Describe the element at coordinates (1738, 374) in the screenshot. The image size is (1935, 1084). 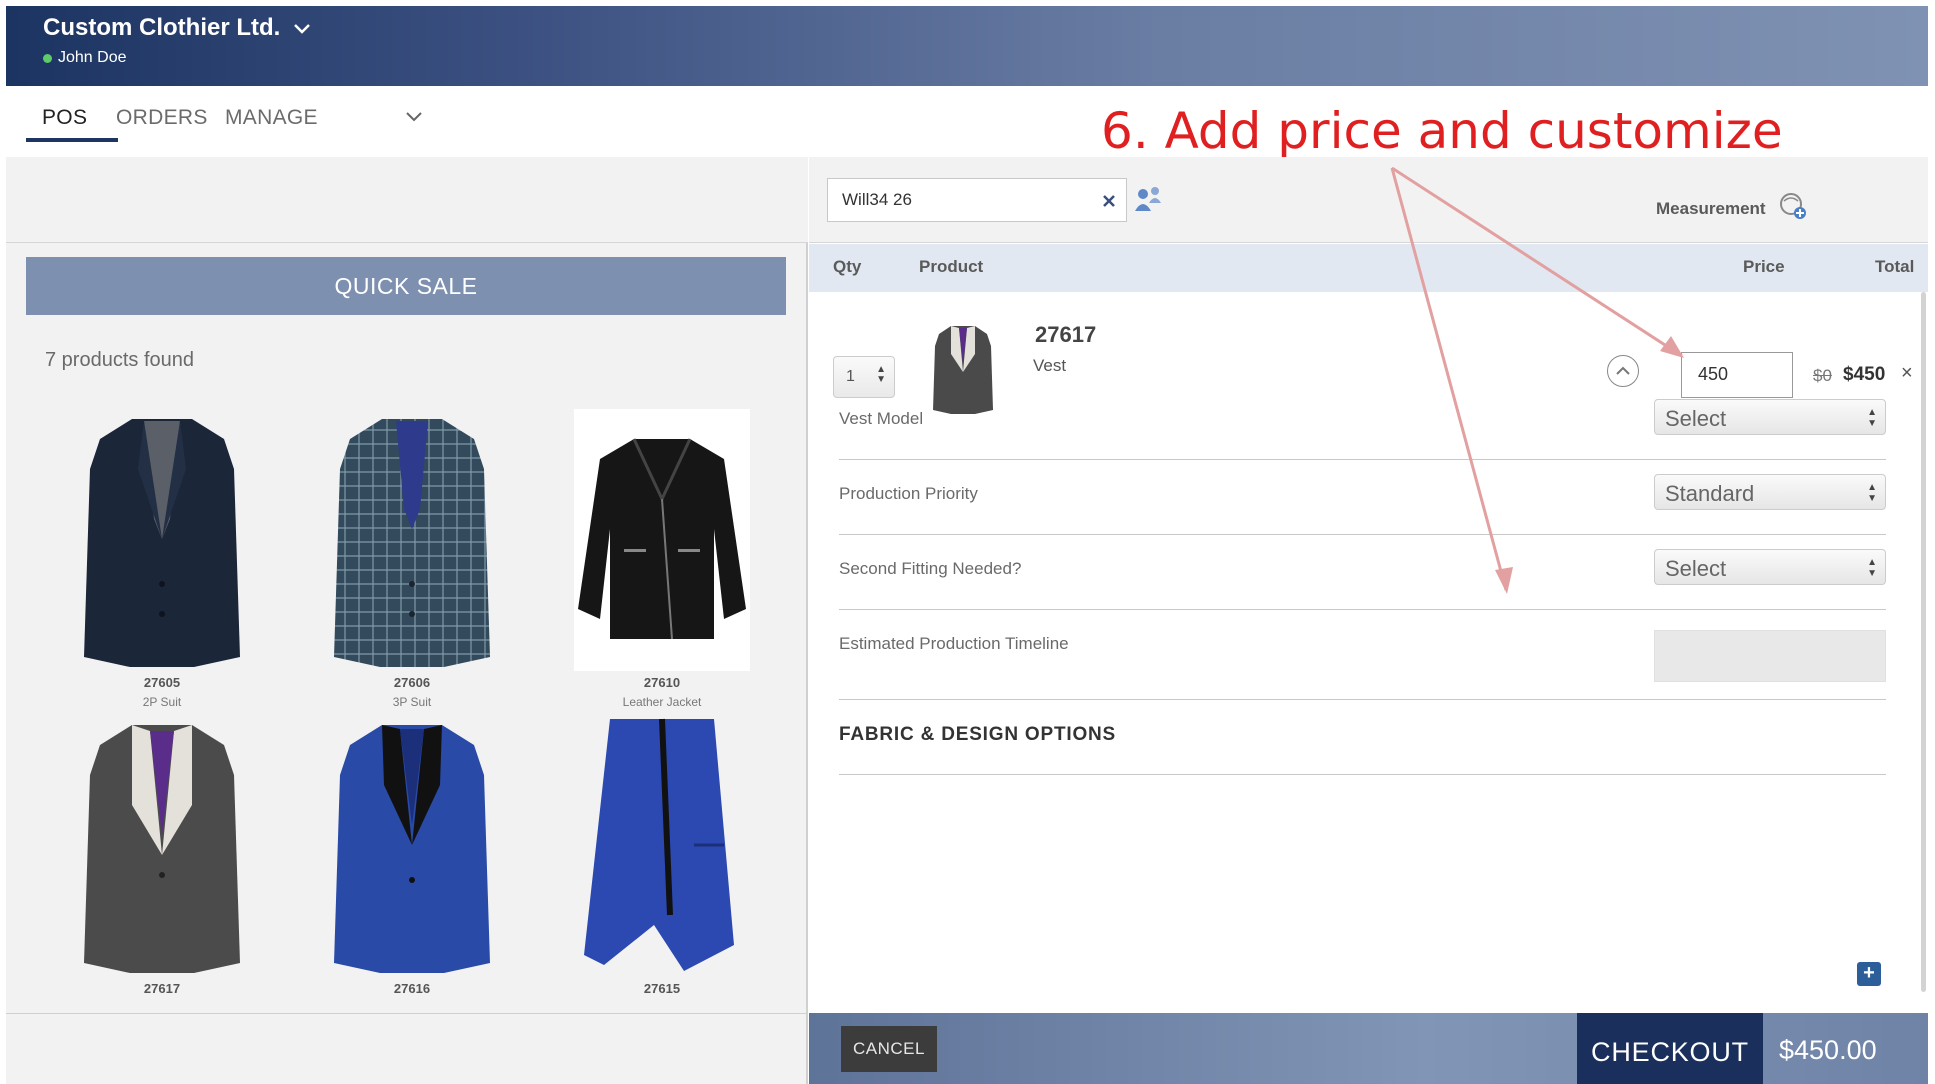
I see `price-input` at that location.